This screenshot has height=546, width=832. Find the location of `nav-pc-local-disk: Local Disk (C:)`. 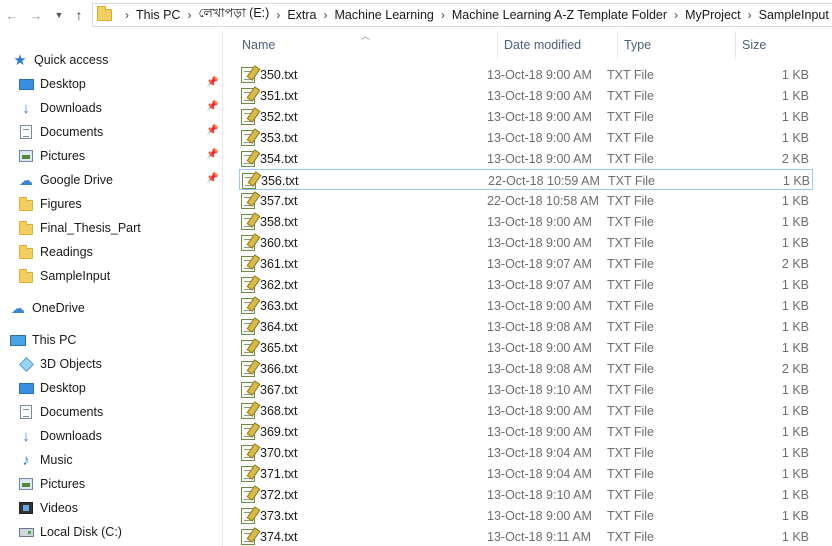

nav-pc-local-disk: Local Disk (C:) is located at coordinates (111, 532).